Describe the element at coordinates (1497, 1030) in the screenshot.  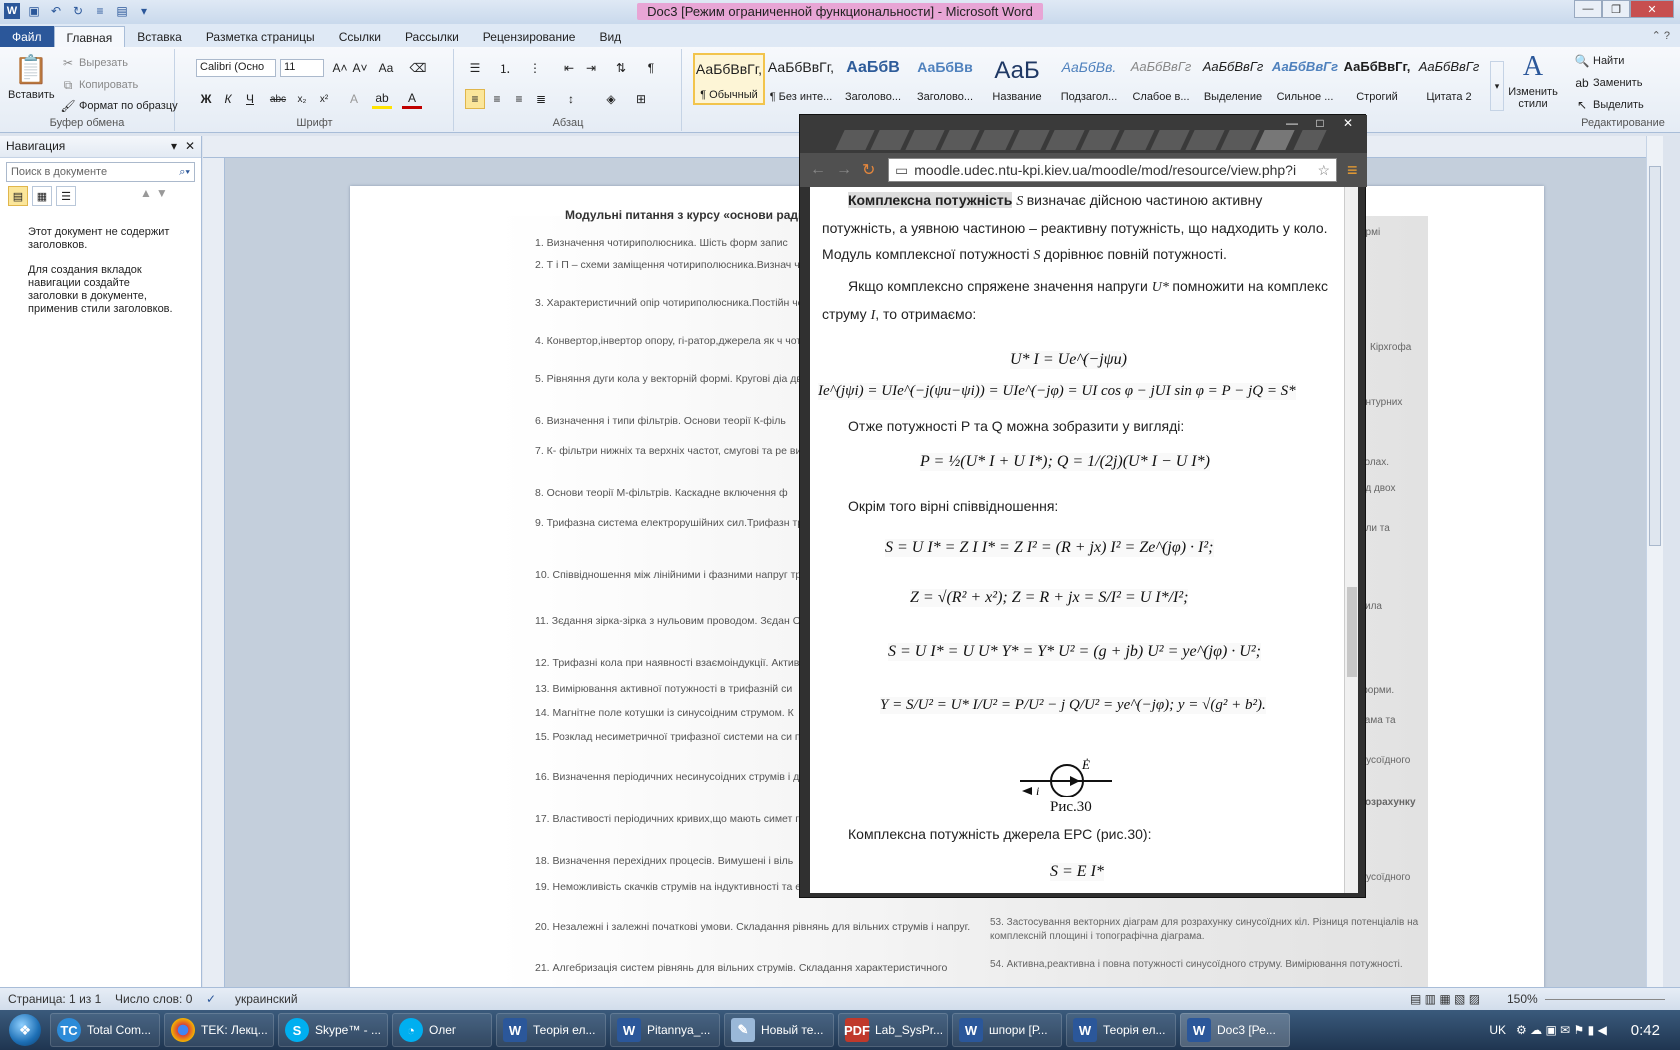
I see `input-language: UK` at that location.